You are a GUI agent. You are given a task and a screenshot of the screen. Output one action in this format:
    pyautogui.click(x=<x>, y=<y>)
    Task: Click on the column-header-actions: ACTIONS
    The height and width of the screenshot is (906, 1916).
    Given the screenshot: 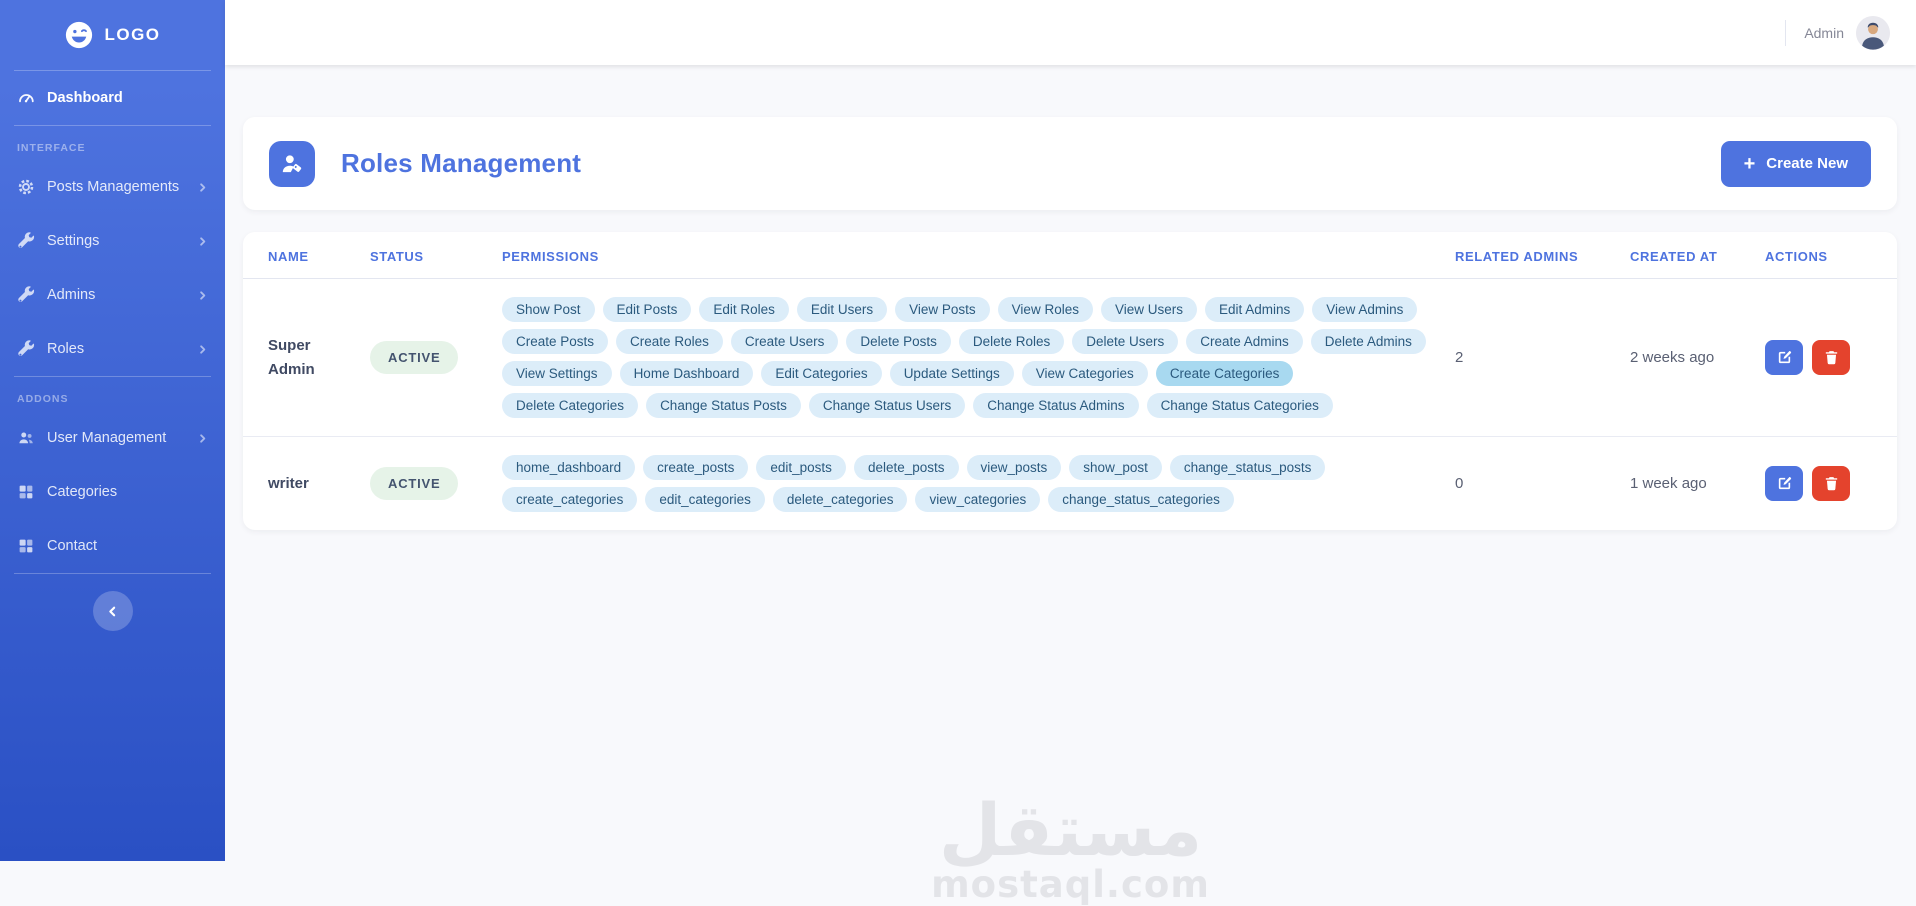 What is the action you would take?
    pyautogui.click(x=1796, y=256)
    